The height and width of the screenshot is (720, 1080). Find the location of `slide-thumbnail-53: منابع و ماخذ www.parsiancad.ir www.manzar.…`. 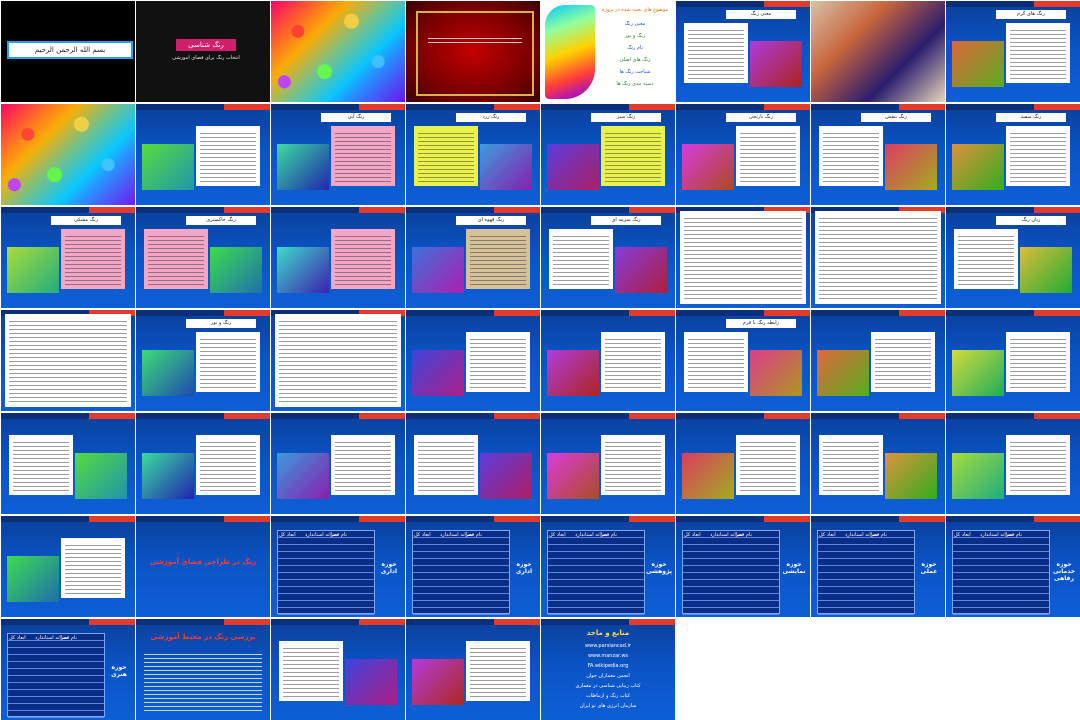

slide-thumbnail-53: منابع و ماخذ www.parsiancad.ir www.manzar.… is located at coordinates (608, 669).